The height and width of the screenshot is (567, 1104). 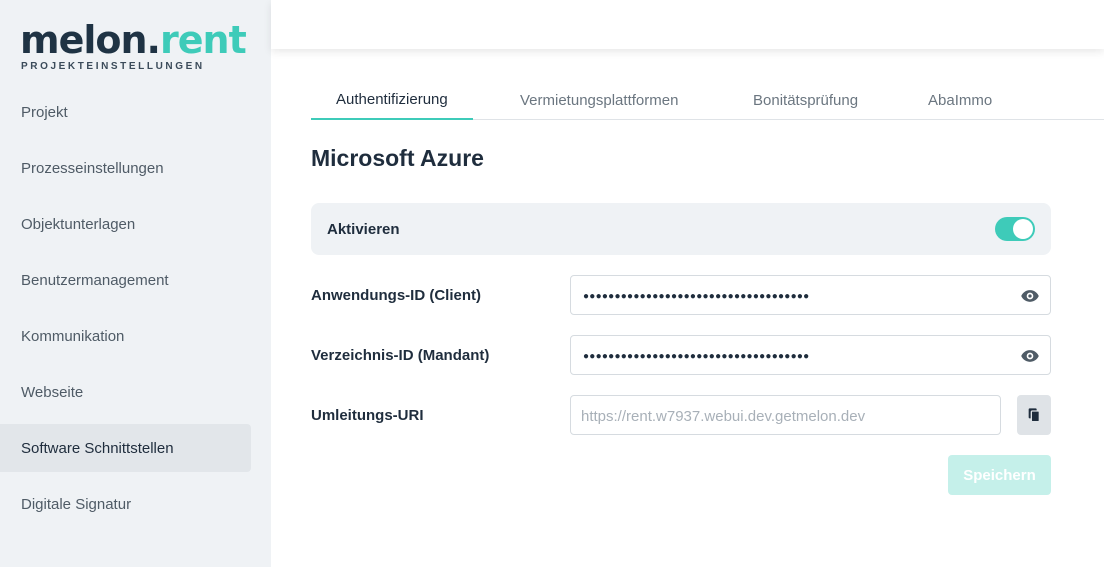 I want to click on tab-bonitaetspruefung: Bonitätsprüfung, so click(x=805, y=100).